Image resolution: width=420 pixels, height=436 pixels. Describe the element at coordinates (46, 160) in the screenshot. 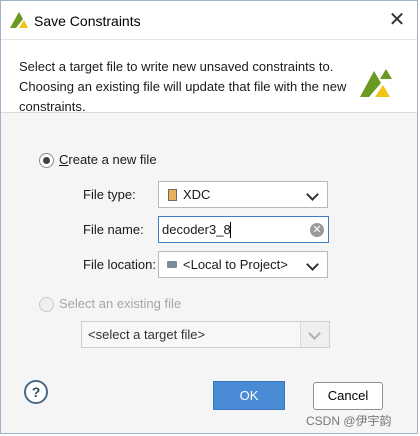

I see `create-new-radio` at that location.